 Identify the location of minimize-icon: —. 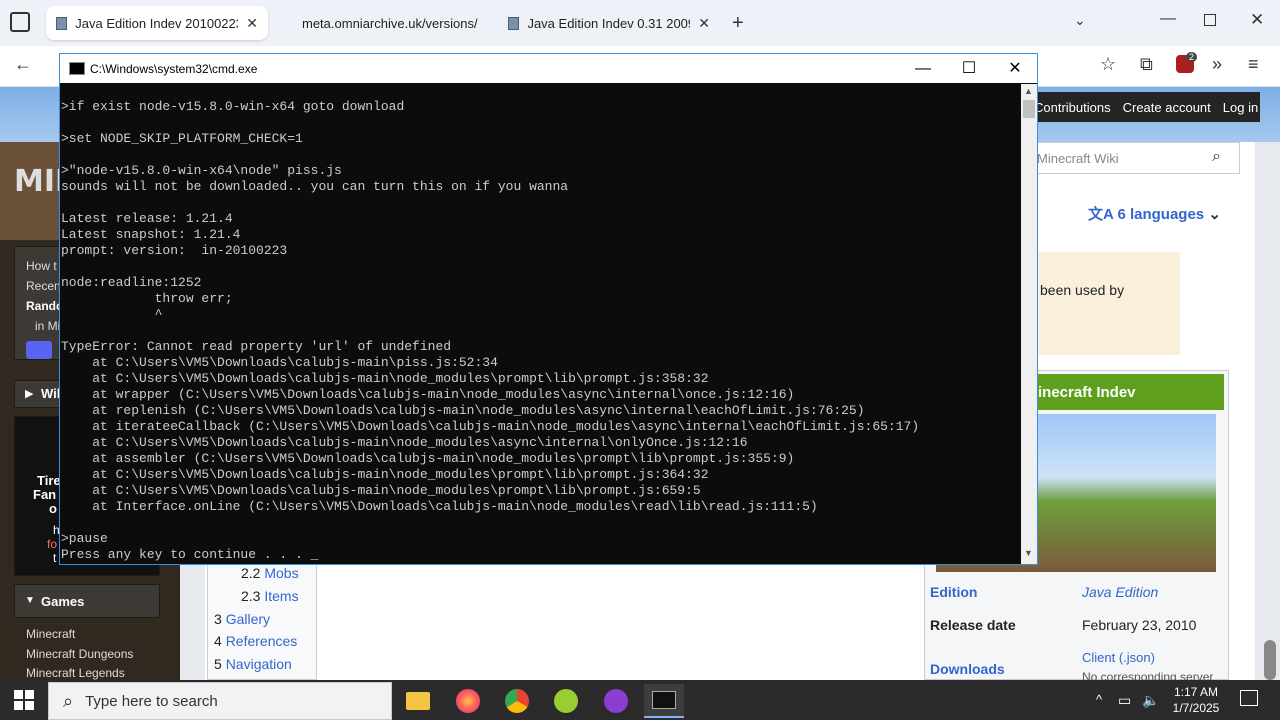
(1168, 19).